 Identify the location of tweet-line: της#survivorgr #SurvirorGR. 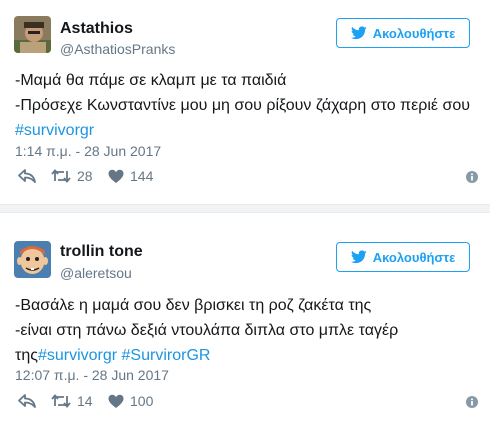
(245, 355).